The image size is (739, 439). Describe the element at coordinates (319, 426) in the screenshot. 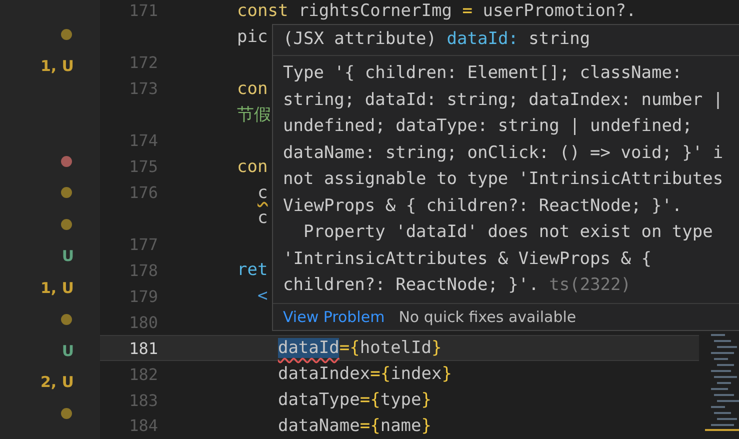

I see `code-token: dataName` at that location.